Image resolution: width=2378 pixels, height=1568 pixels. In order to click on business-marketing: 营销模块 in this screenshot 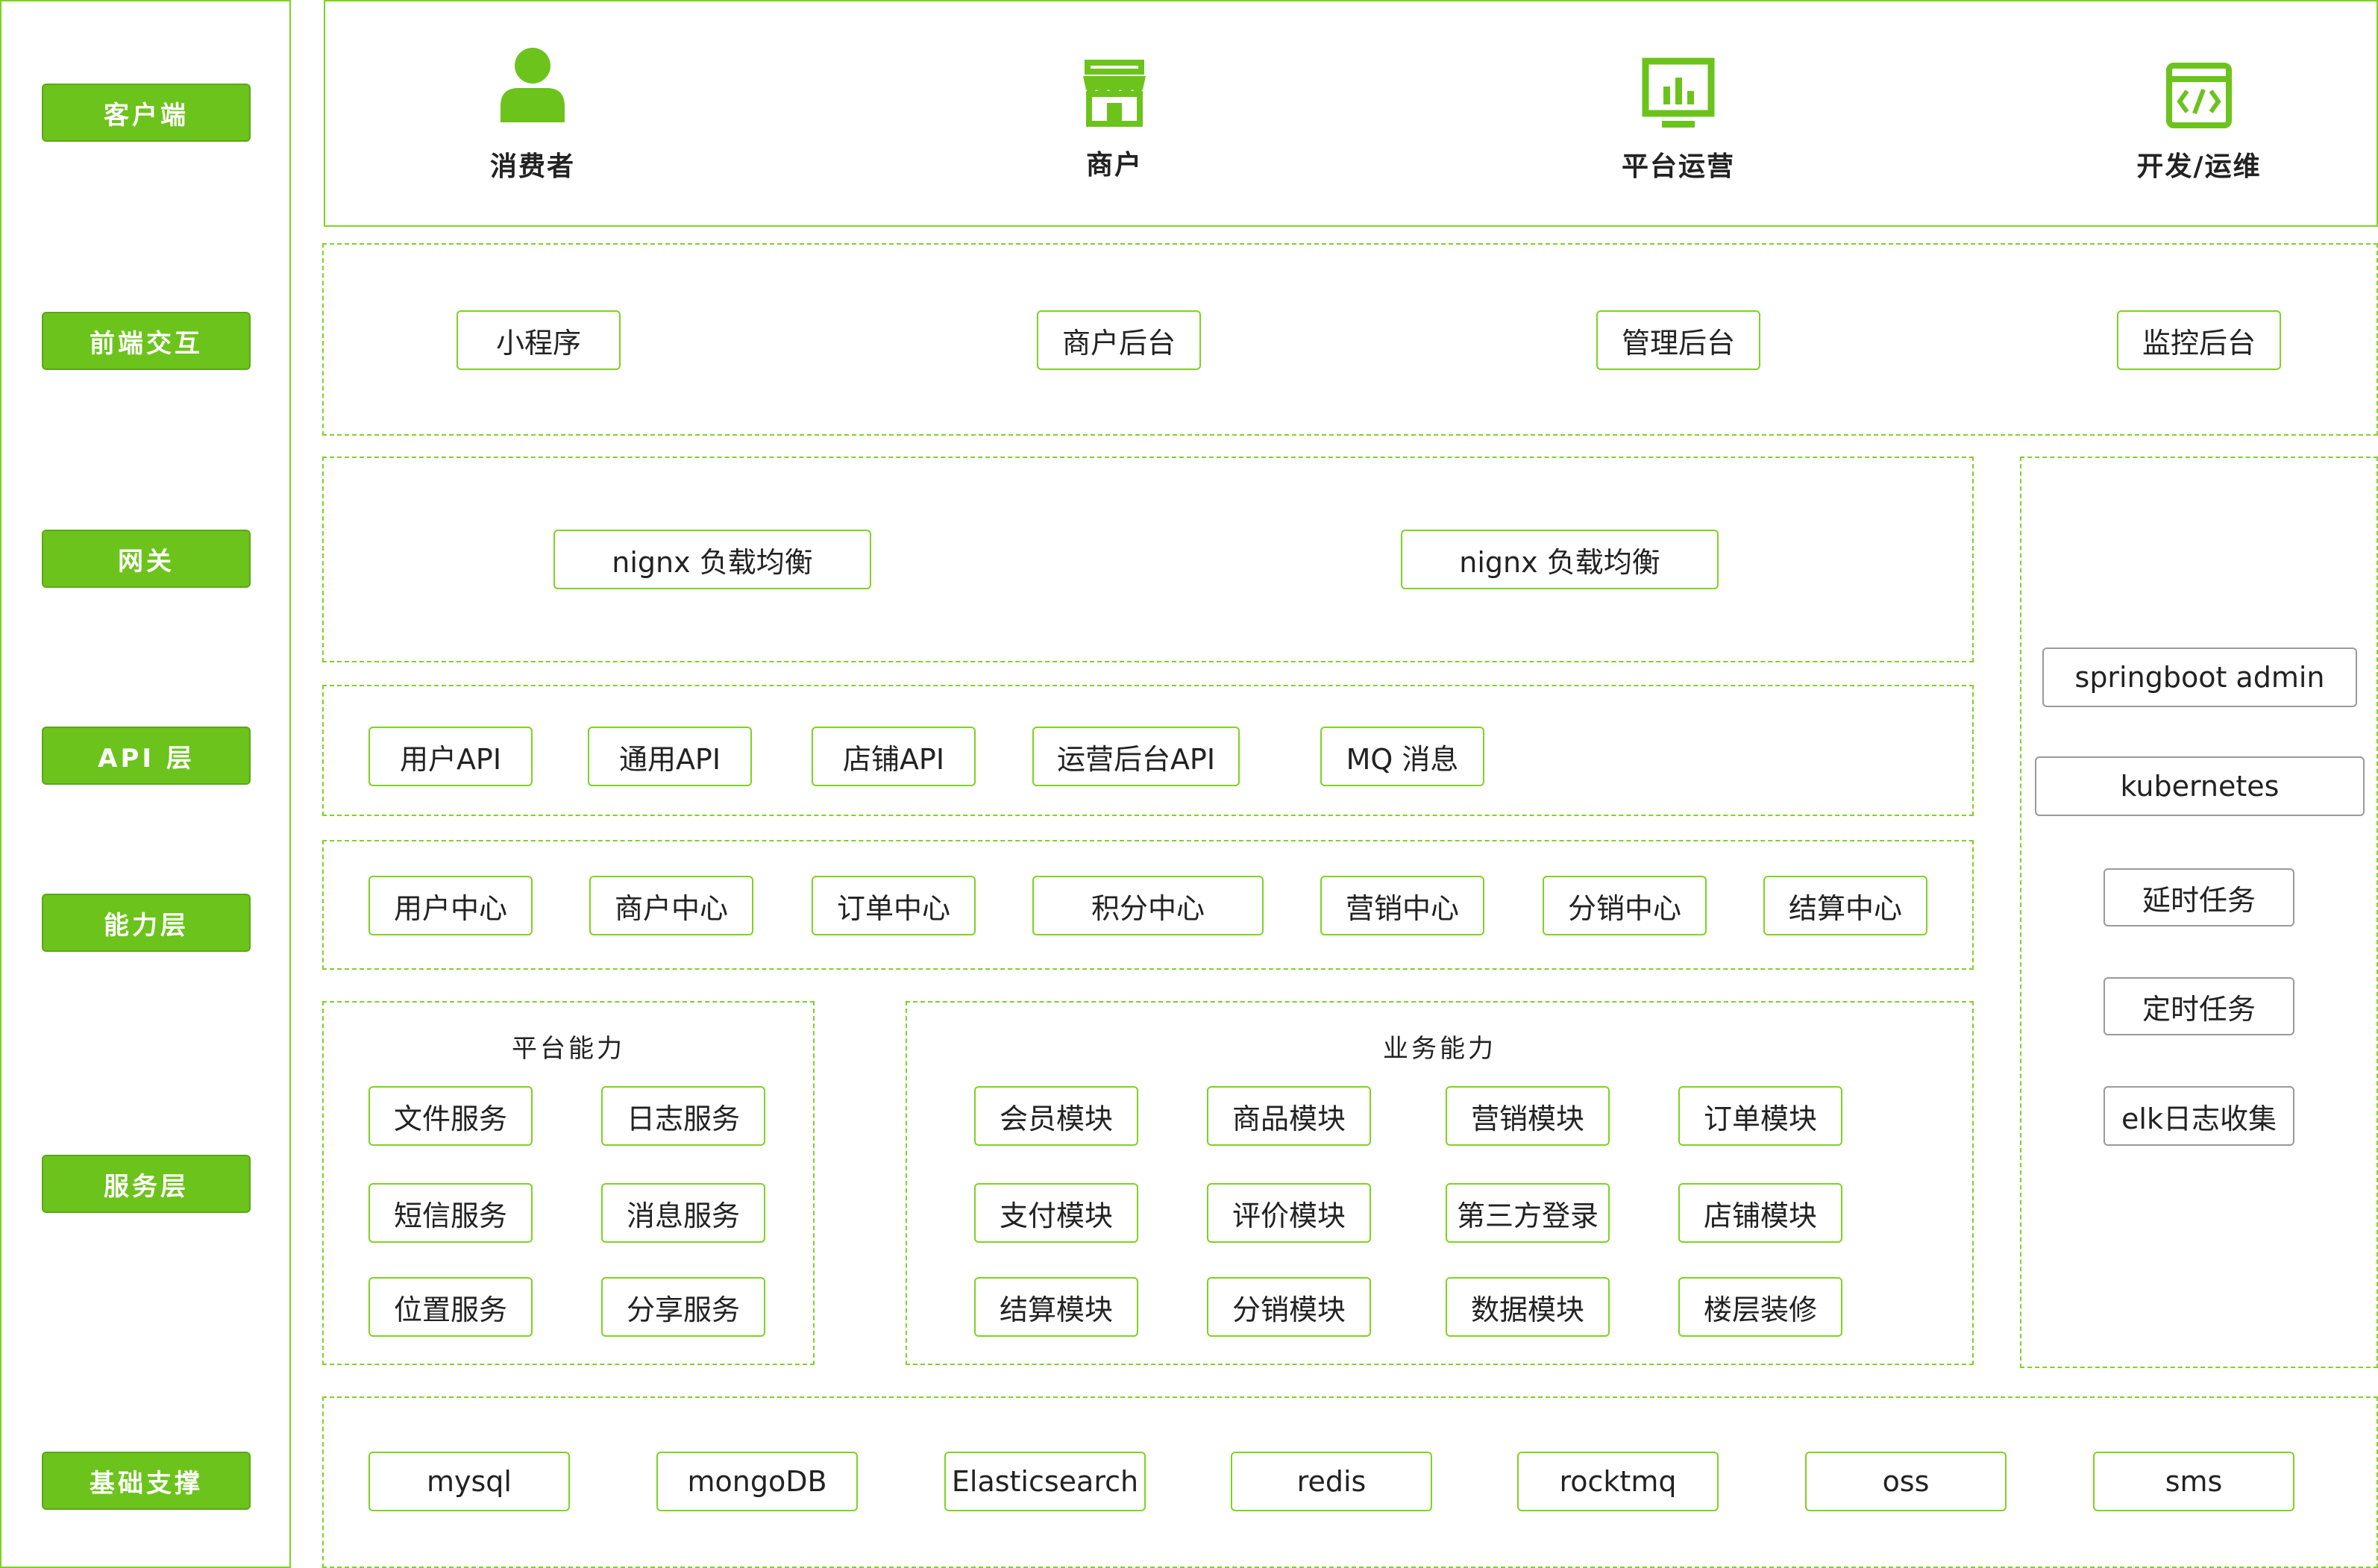, I will do `click(1528, 1116)`.